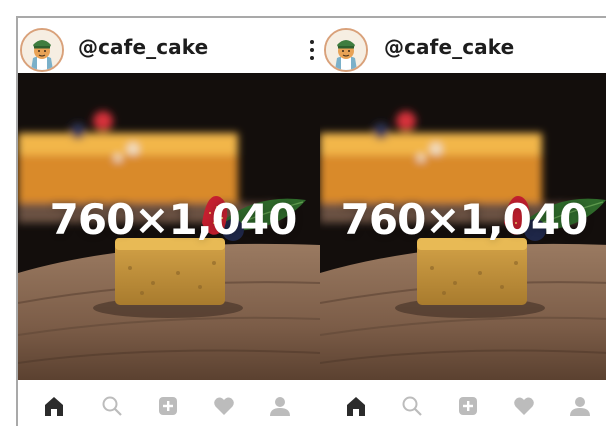  I want to click on more-options-icon, so click(312, 50).